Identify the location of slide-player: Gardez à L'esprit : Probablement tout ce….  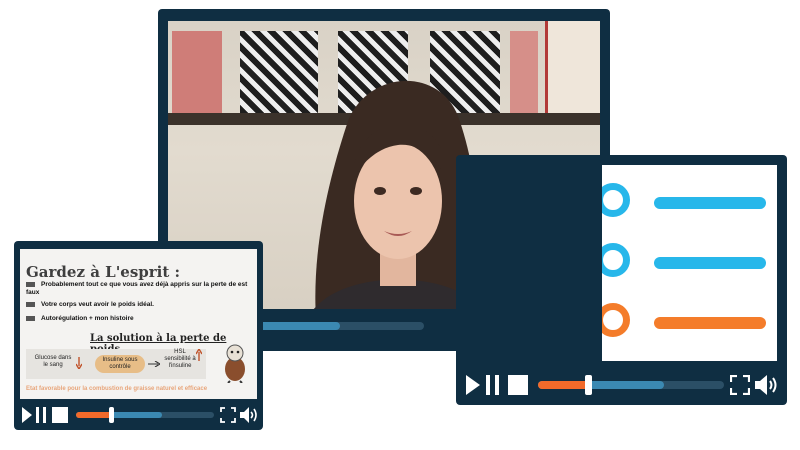
(138, 335).